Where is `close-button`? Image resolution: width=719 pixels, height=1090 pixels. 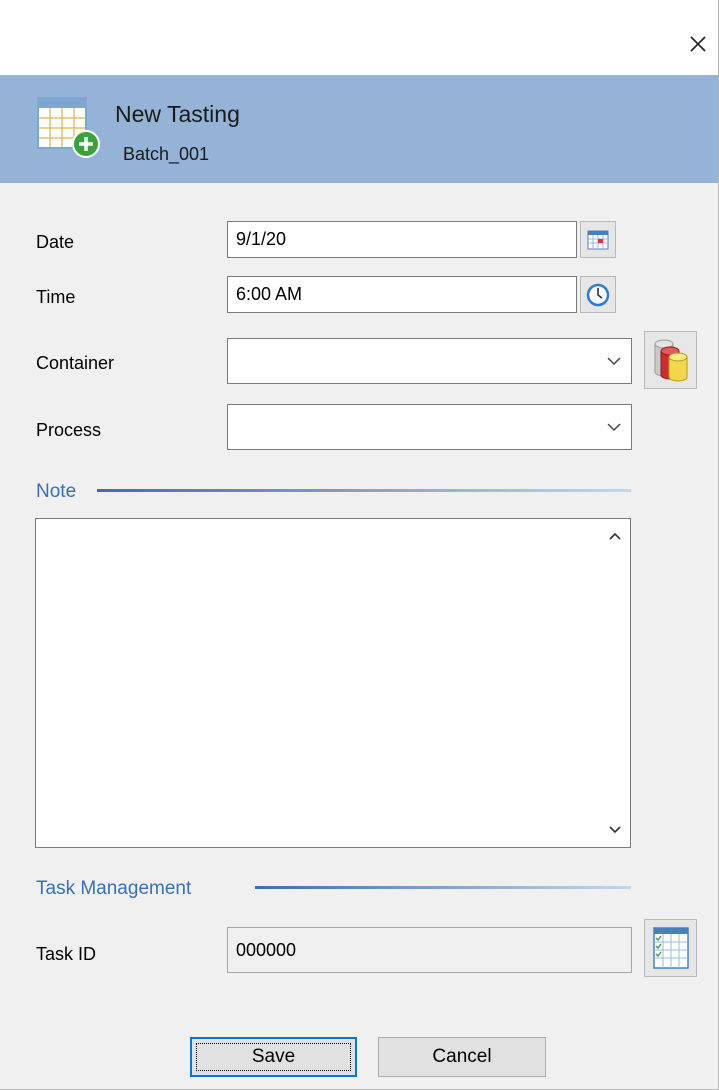
close-button is located at coordinates (698, 44).